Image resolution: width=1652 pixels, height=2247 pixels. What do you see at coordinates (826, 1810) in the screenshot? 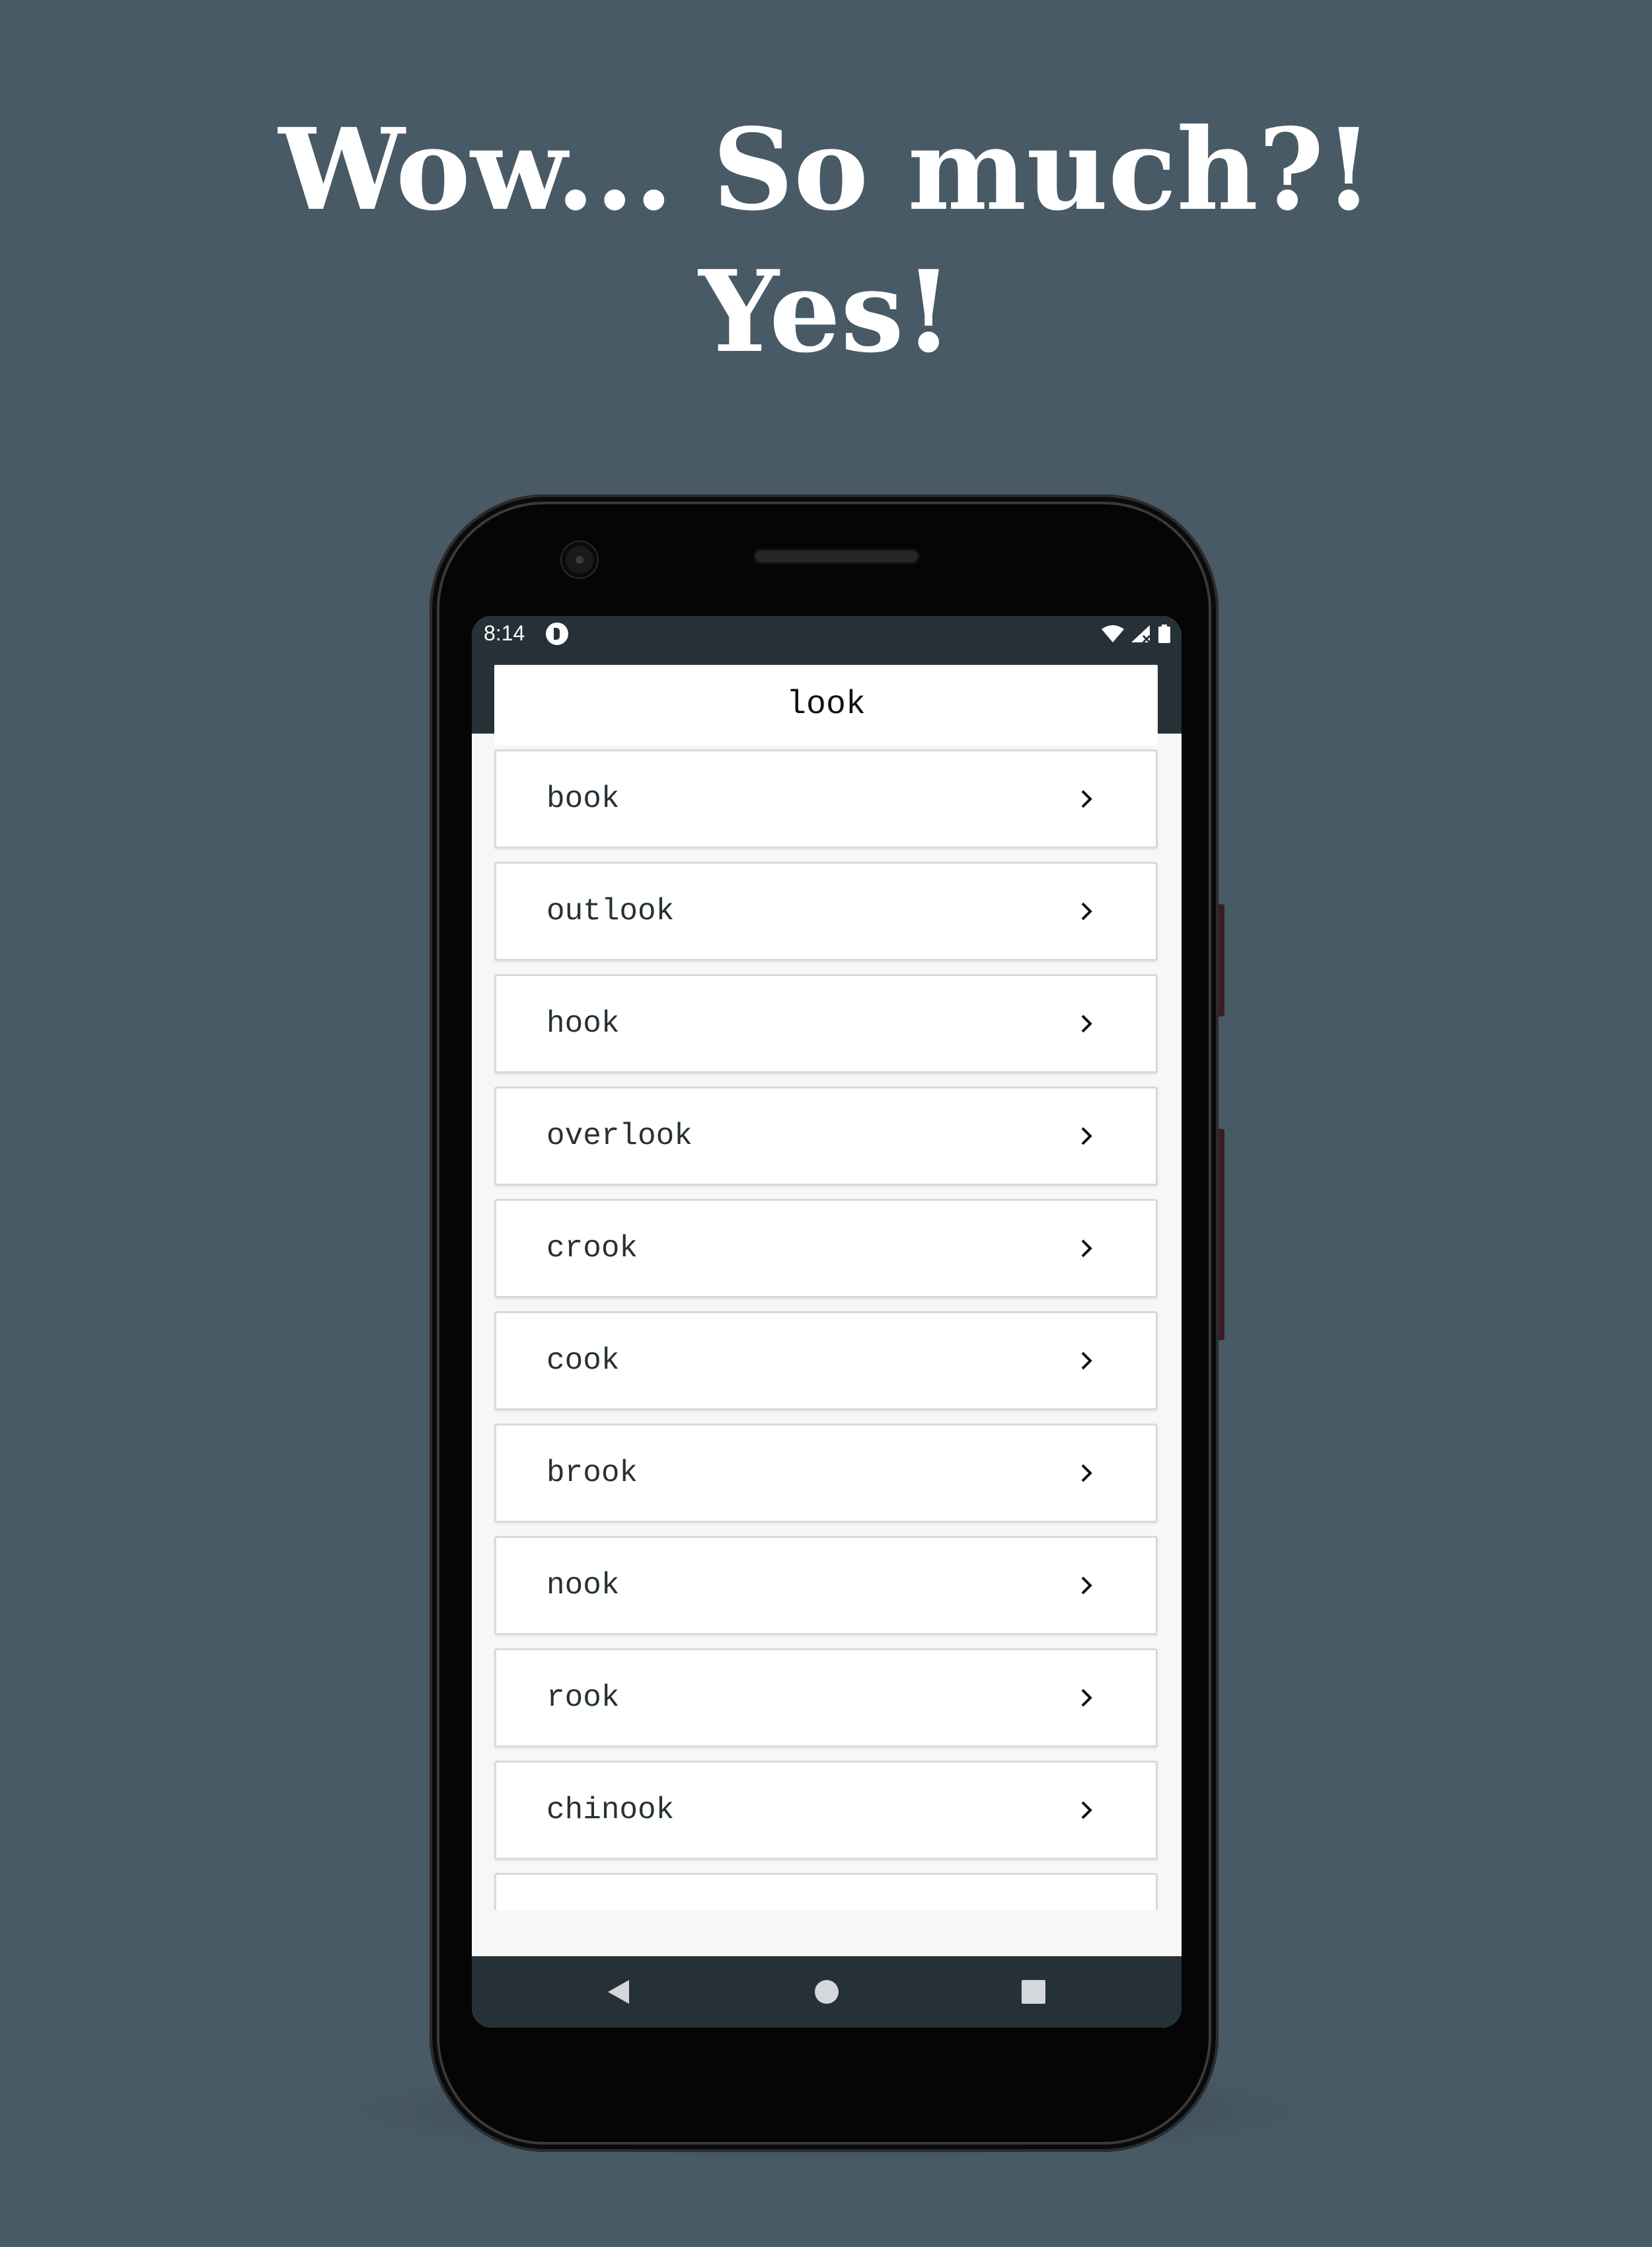
I see `list-item: chinook` at bounding box center [826, 1810].